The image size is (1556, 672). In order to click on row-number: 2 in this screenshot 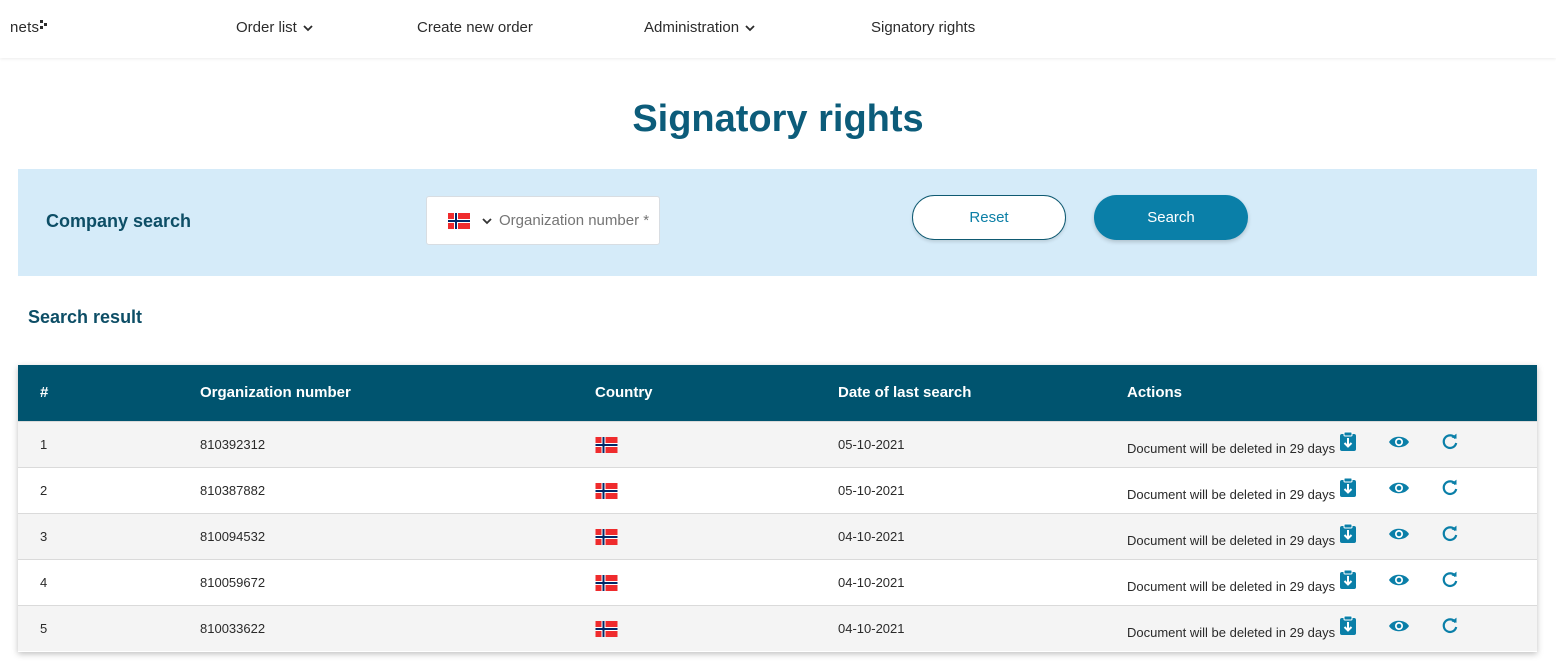, I will do `click(44, 490)`.